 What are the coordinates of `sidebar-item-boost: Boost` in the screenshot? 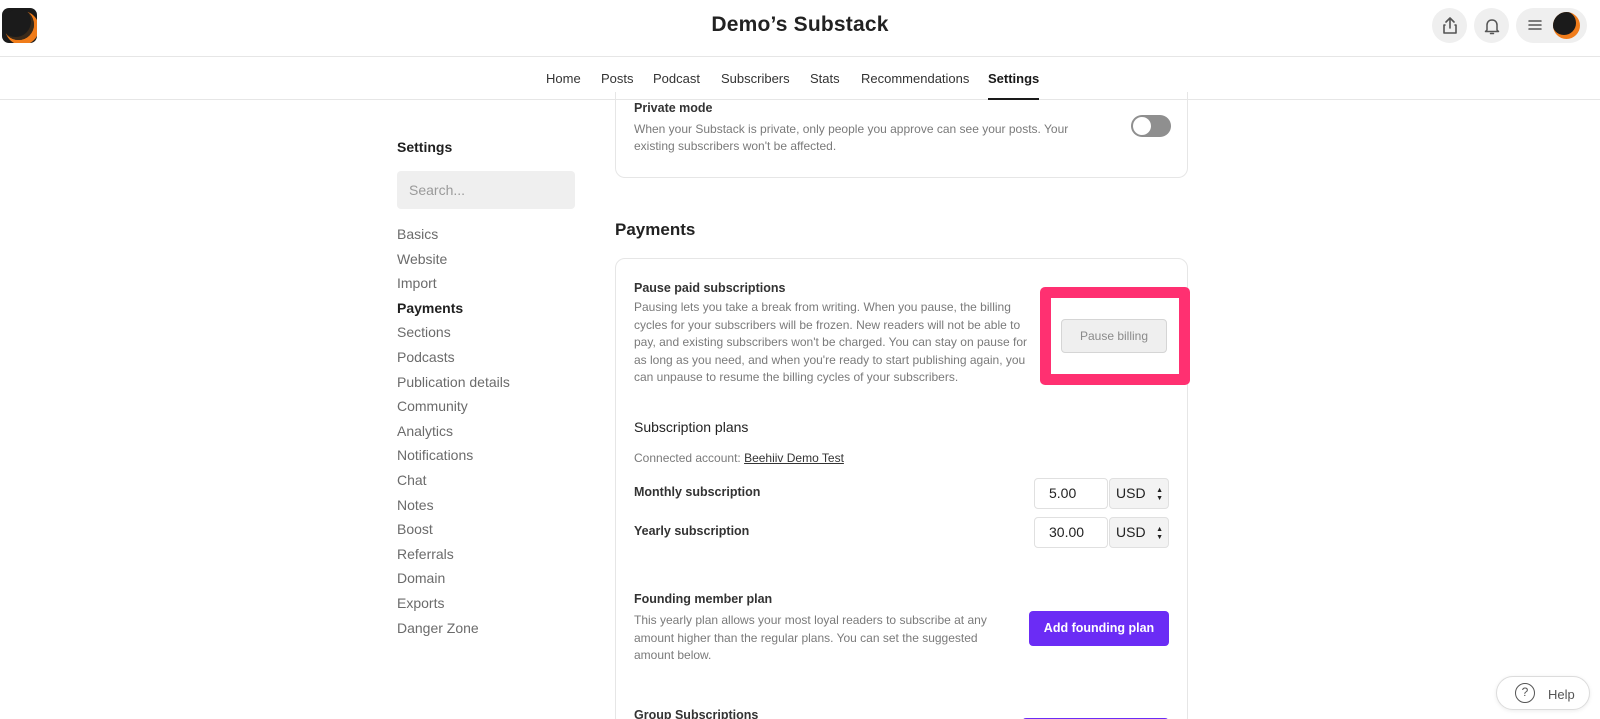 It's located at (453, 531).